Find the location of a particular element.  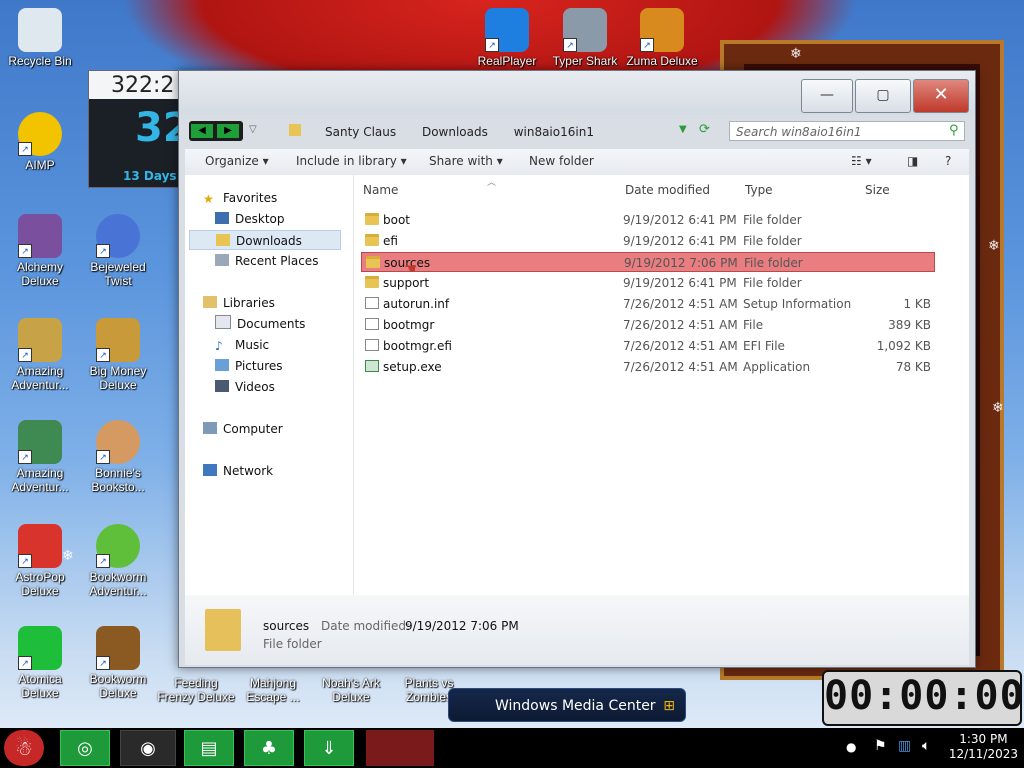

column-header-type: Type is located at coordinates (759, 190).